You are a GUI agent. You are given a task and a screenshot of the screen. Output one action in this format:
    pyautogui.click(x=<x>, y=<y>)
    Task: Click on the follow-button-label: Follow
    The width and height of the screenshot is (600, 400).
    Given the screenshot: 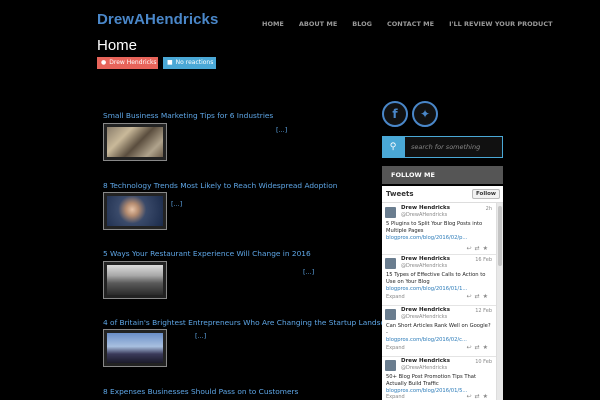 What is the action you would take?
    pyautogui.click(x=486, y=194)
    